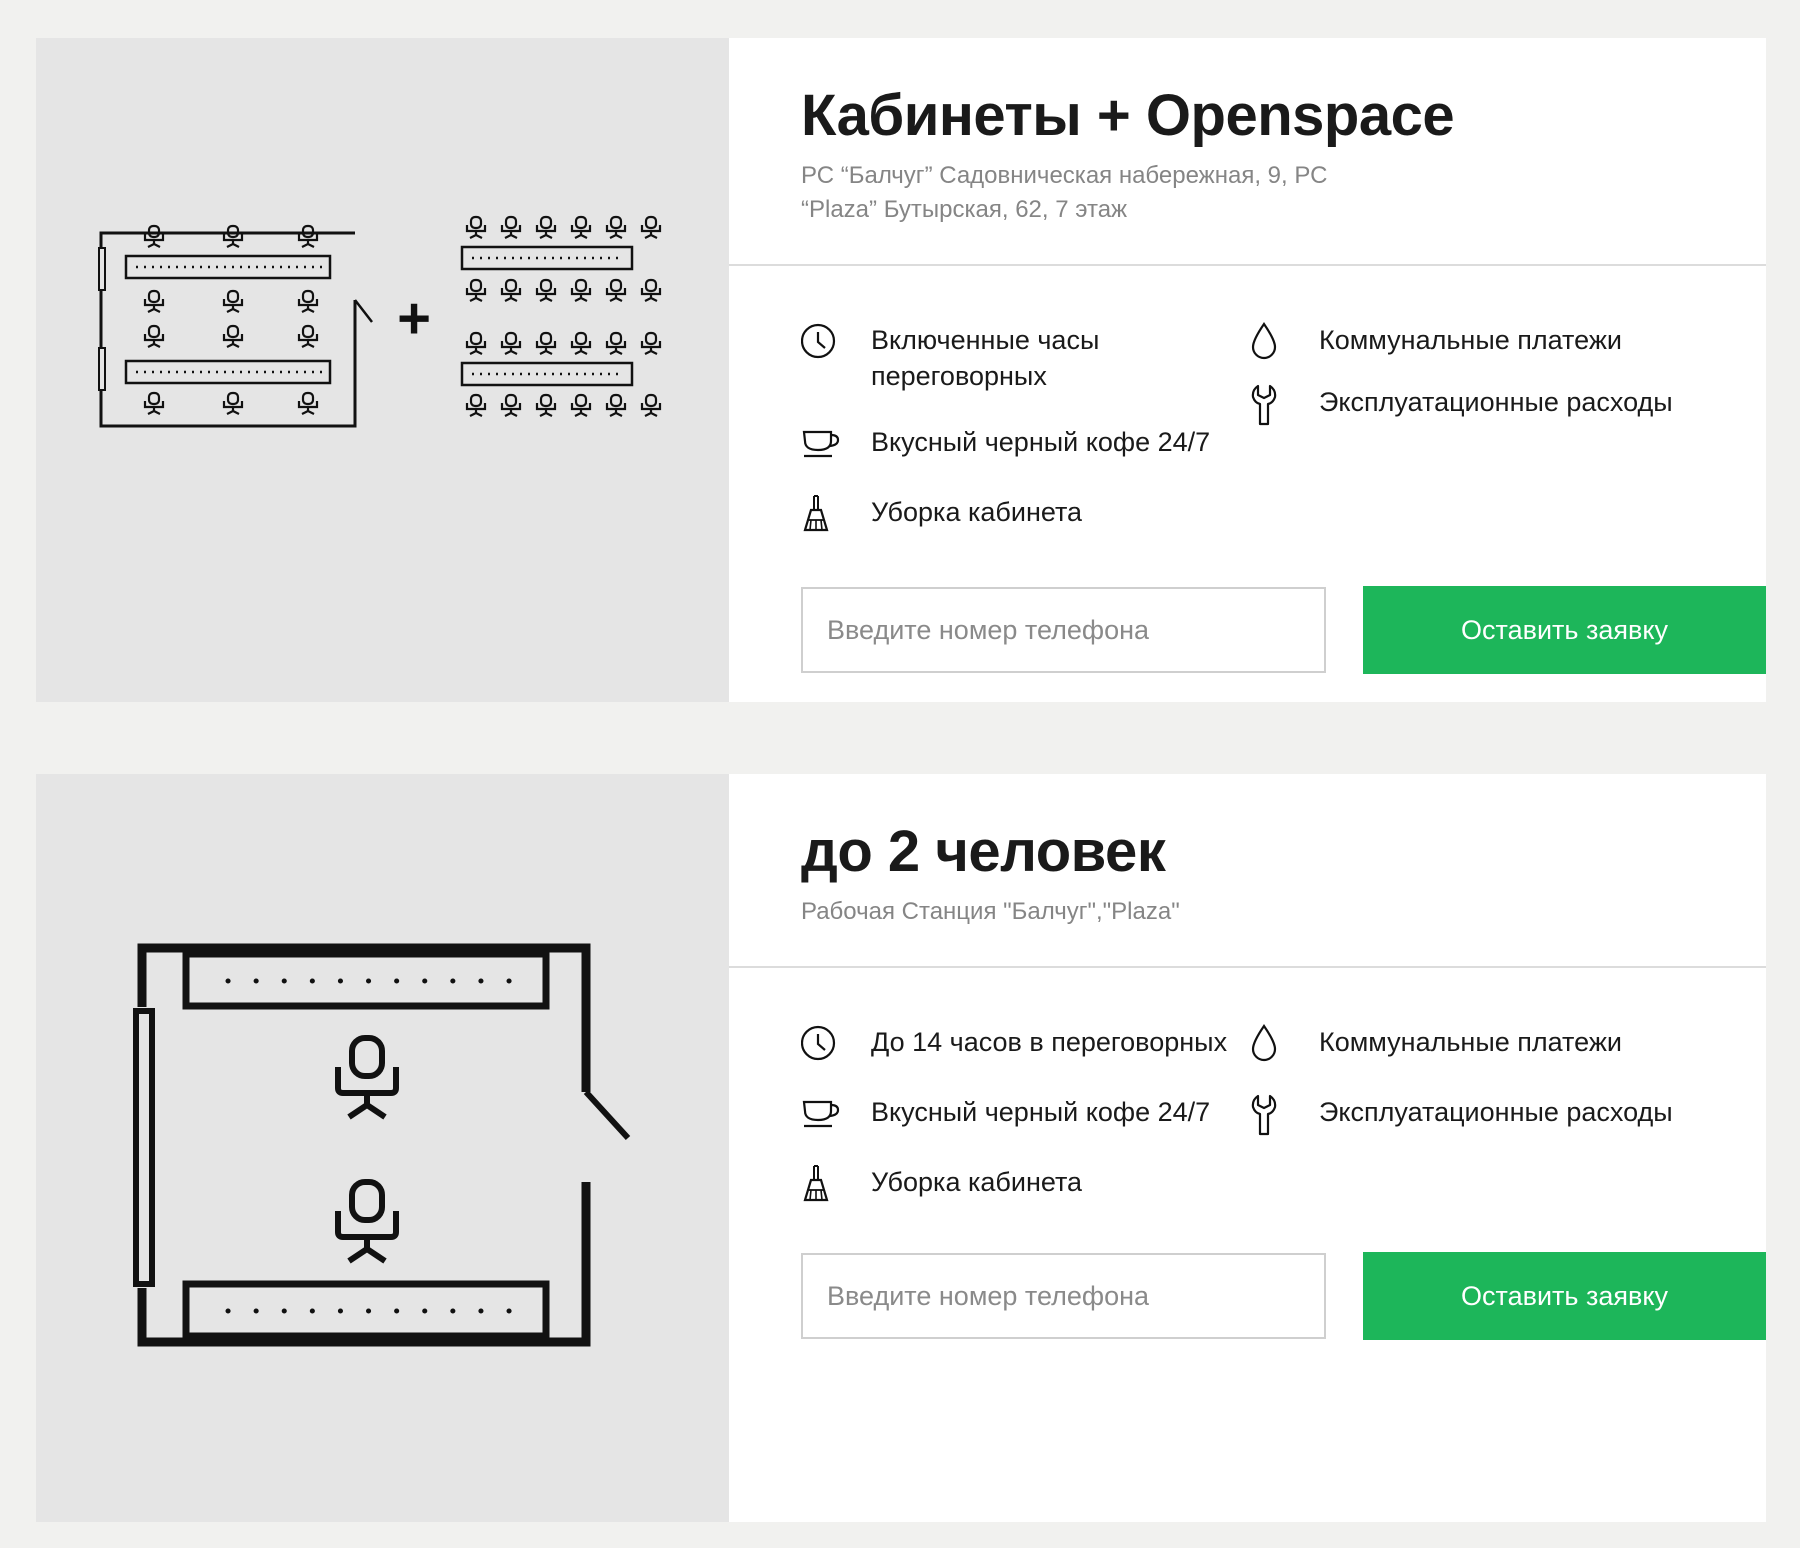  What do you see at coordinates (382, 1145) in the screenshot?
I see `workstation-floor-plan-illustration` at bounding box center [382, 1145].